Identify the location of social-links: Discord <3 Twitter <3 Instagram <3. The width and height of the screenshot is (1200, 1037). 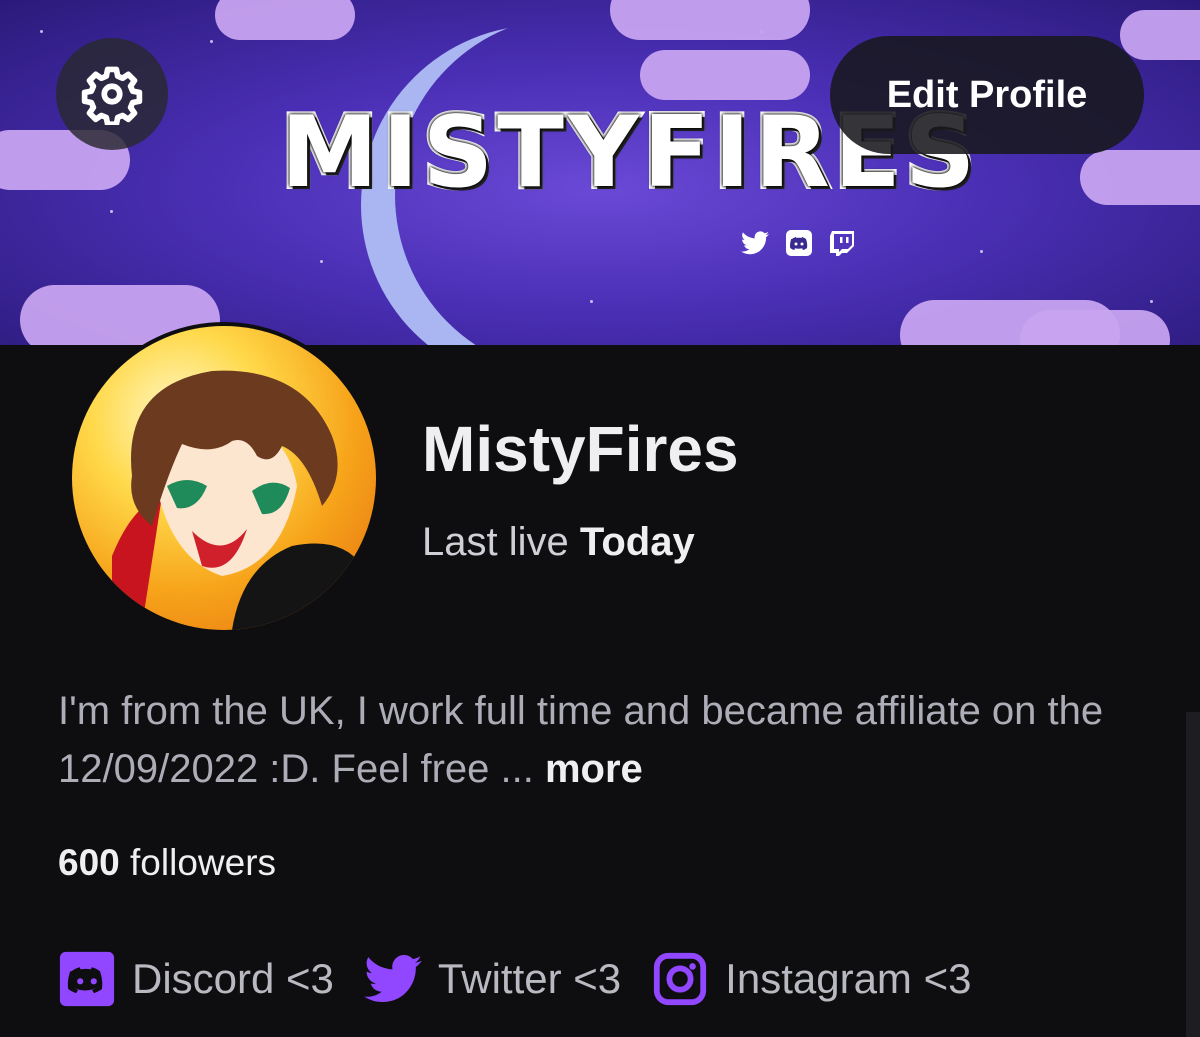
(529, 979).